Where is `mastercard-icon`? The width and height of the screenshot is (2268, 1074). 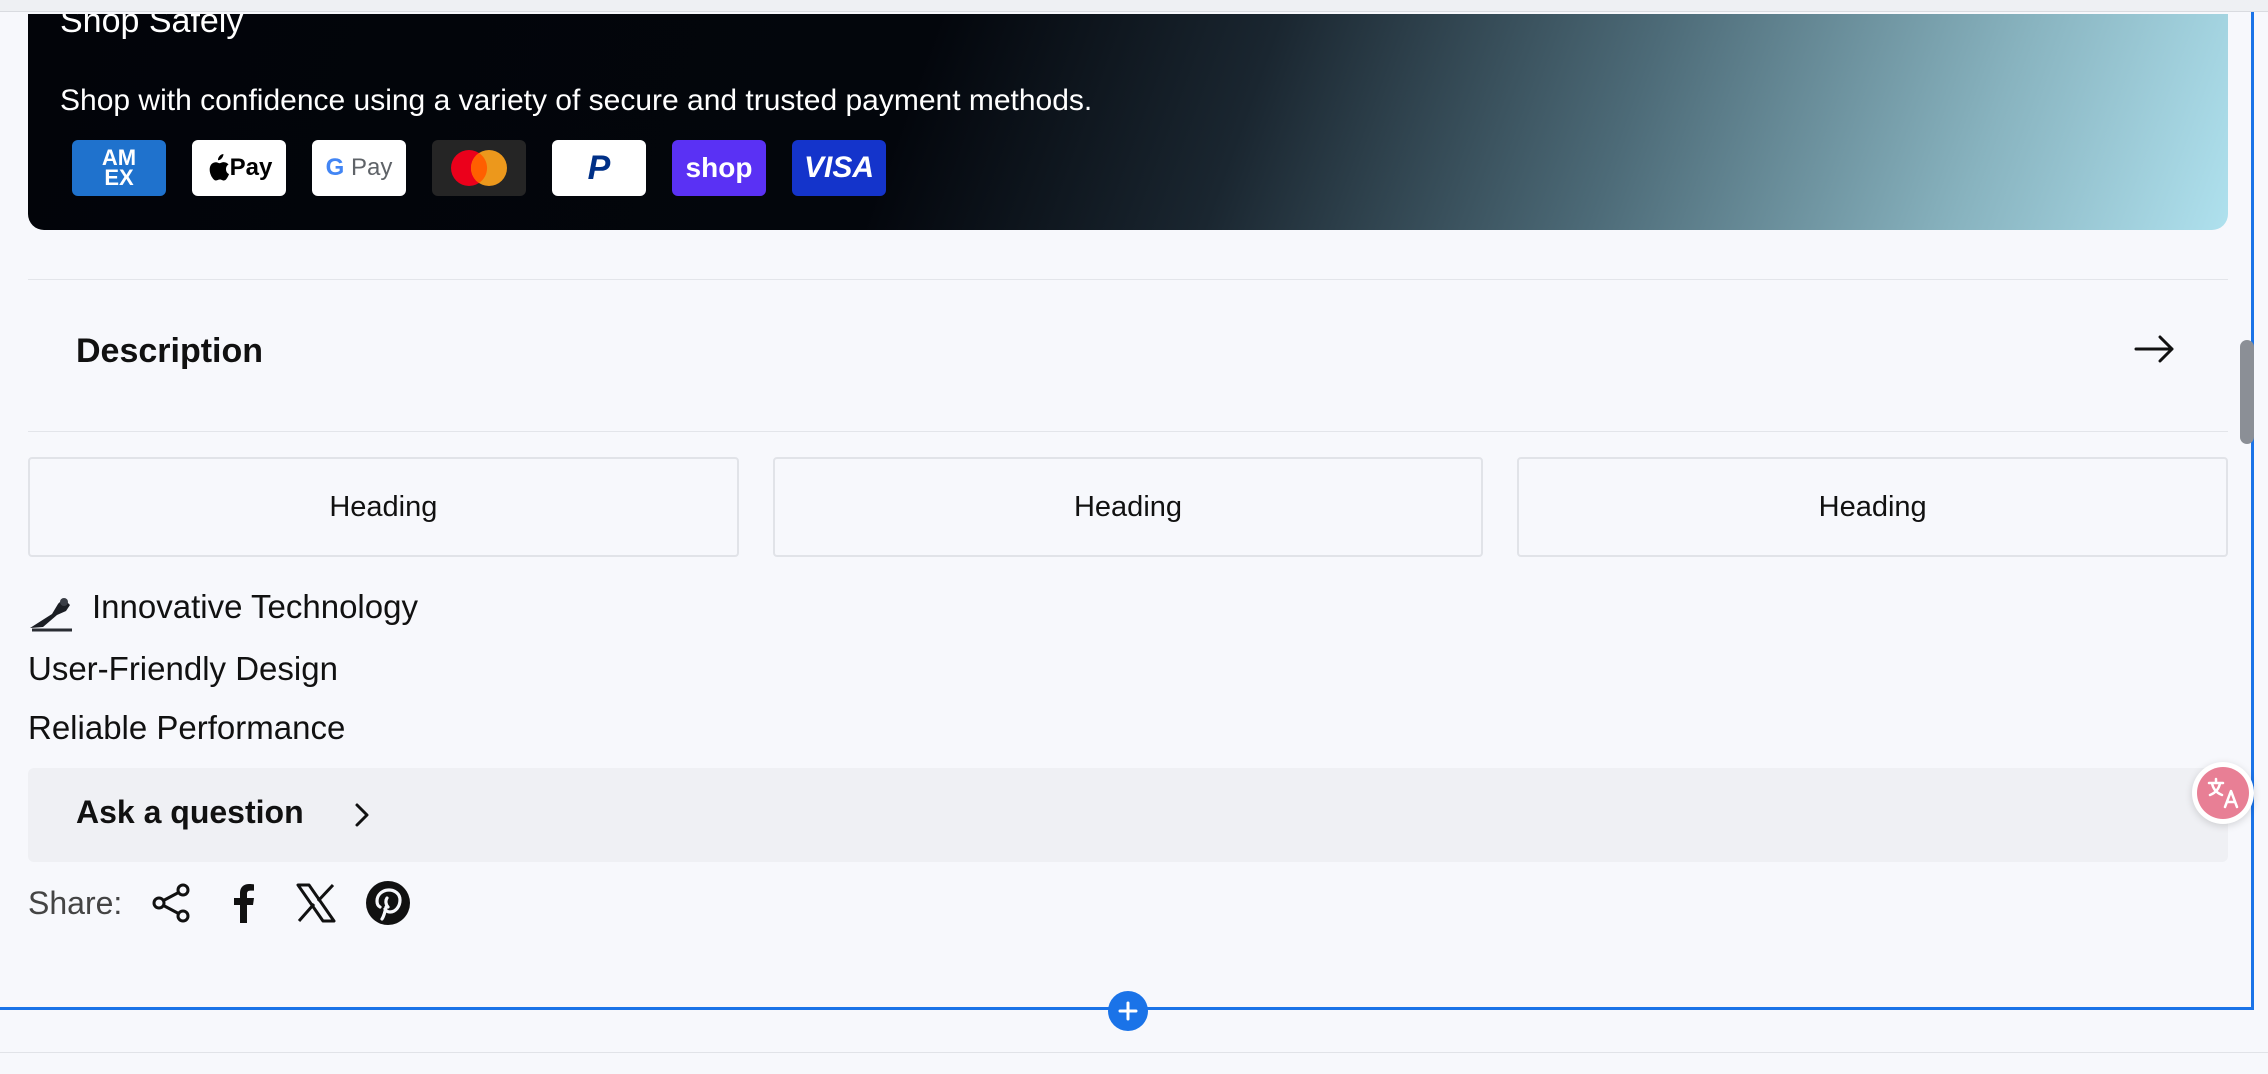 mastercard-icon is located at coordinates (479, 168).